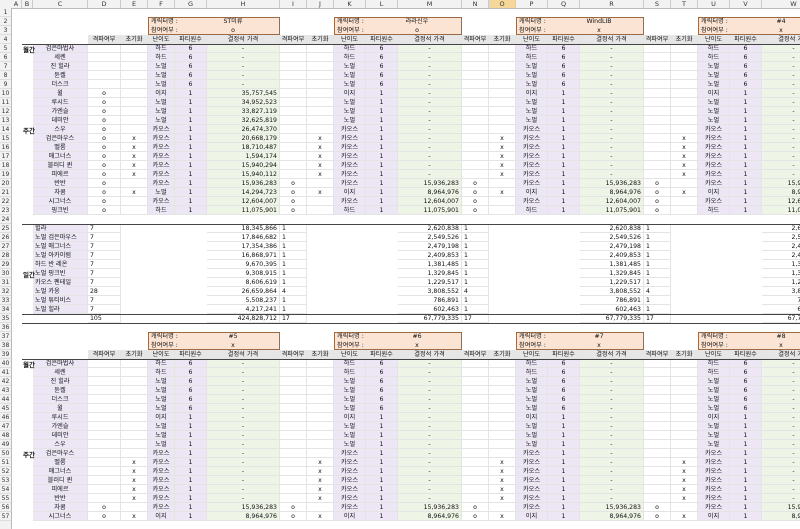 Image resolution: width=800 pixels, height=529 pixels. What do you see at coordinates (430, 300) in the screenshot?
I see `daily-price: 786,891` at bounding box center [430, 300].